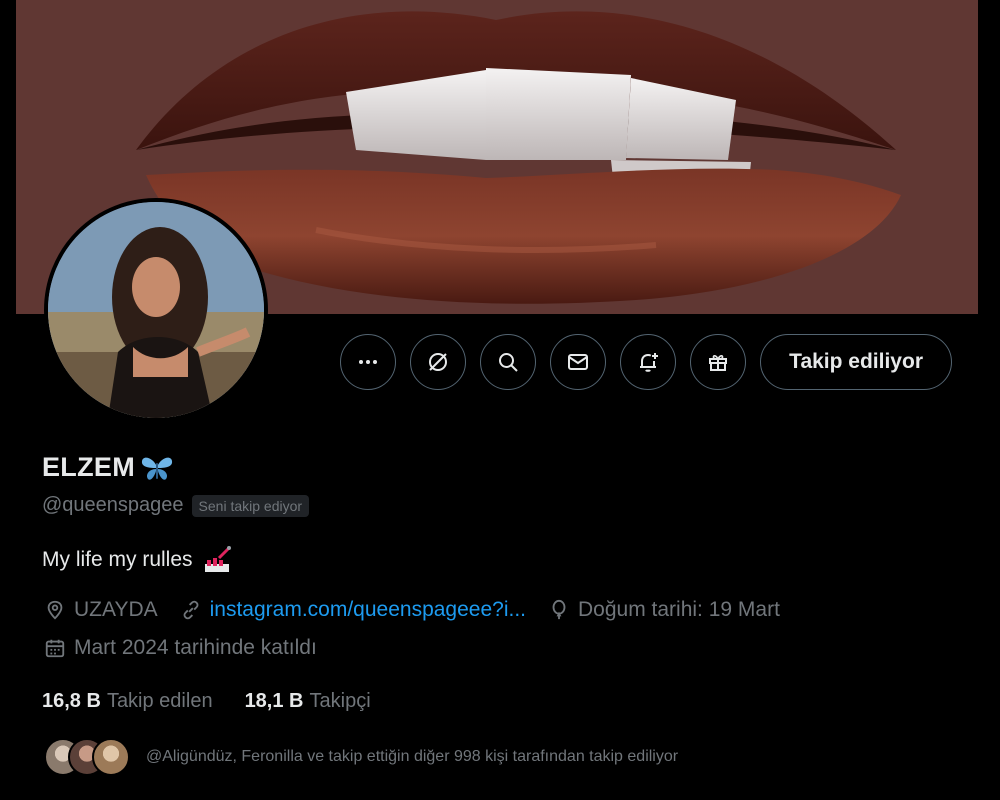 The height and width of the screenshot is (800, 1000). Describe the element at coordinates (88, 467) in the screenshot. I see `display-name: ELZEM` at that location.